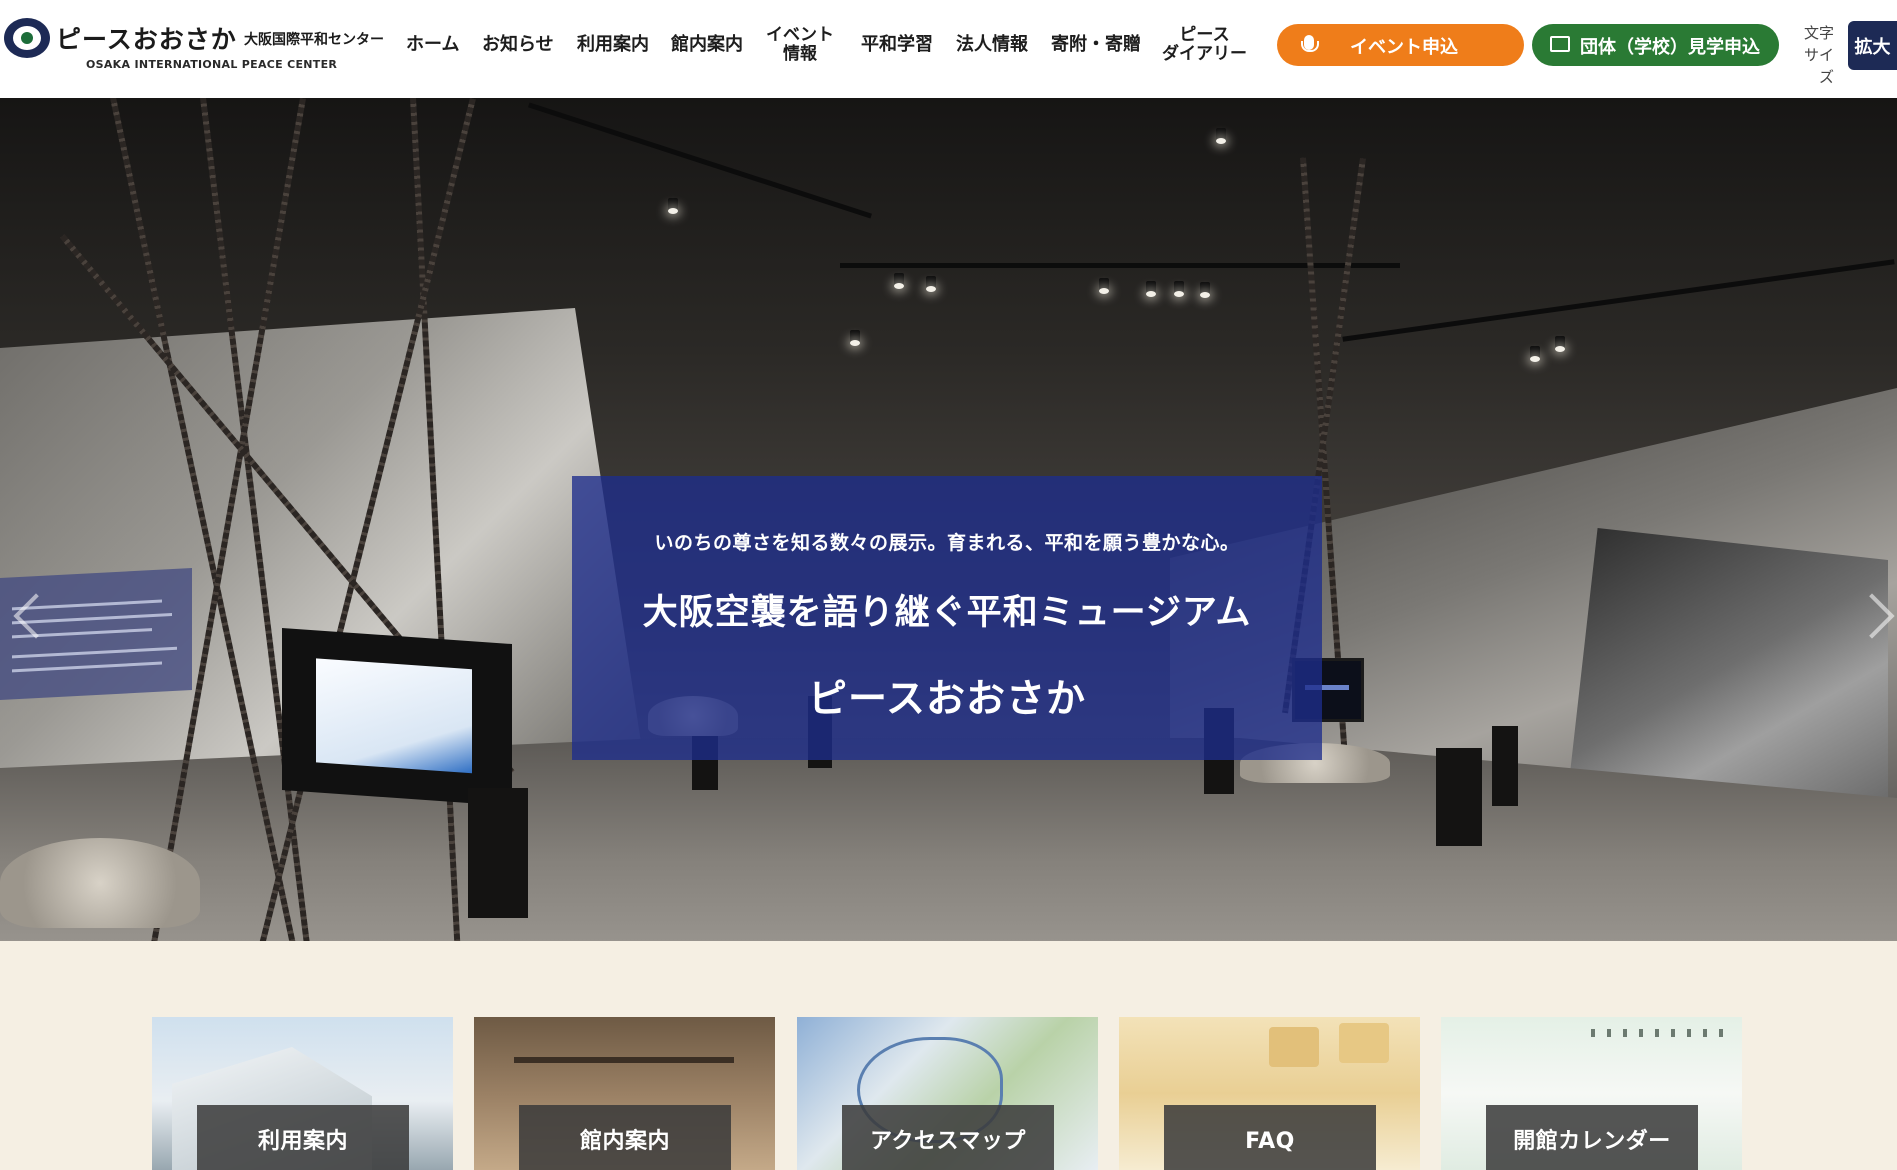  What do you see at coordinates (1269, 1093) in the screenshot?
I see `card-faq: FAQ` at bounding box center [1269, 1093].